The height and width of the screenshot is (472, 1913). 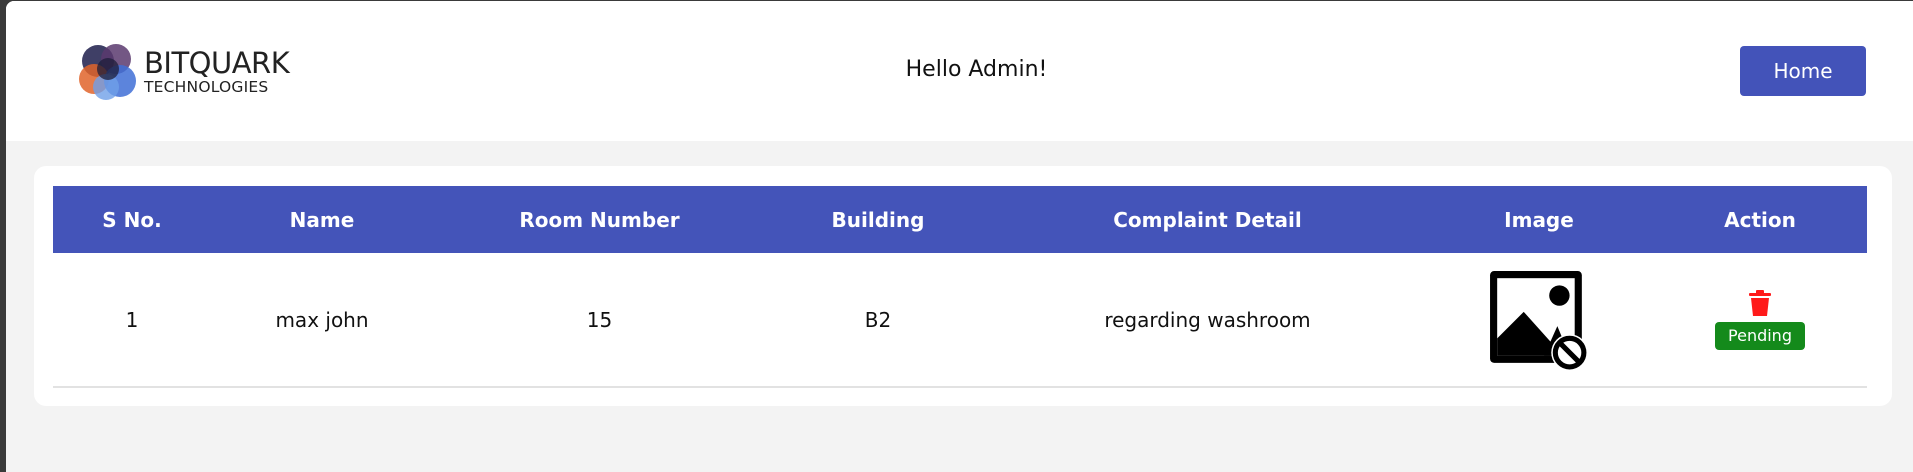 I want to click on column-header-sno: S No., so click(x=132, y=219).